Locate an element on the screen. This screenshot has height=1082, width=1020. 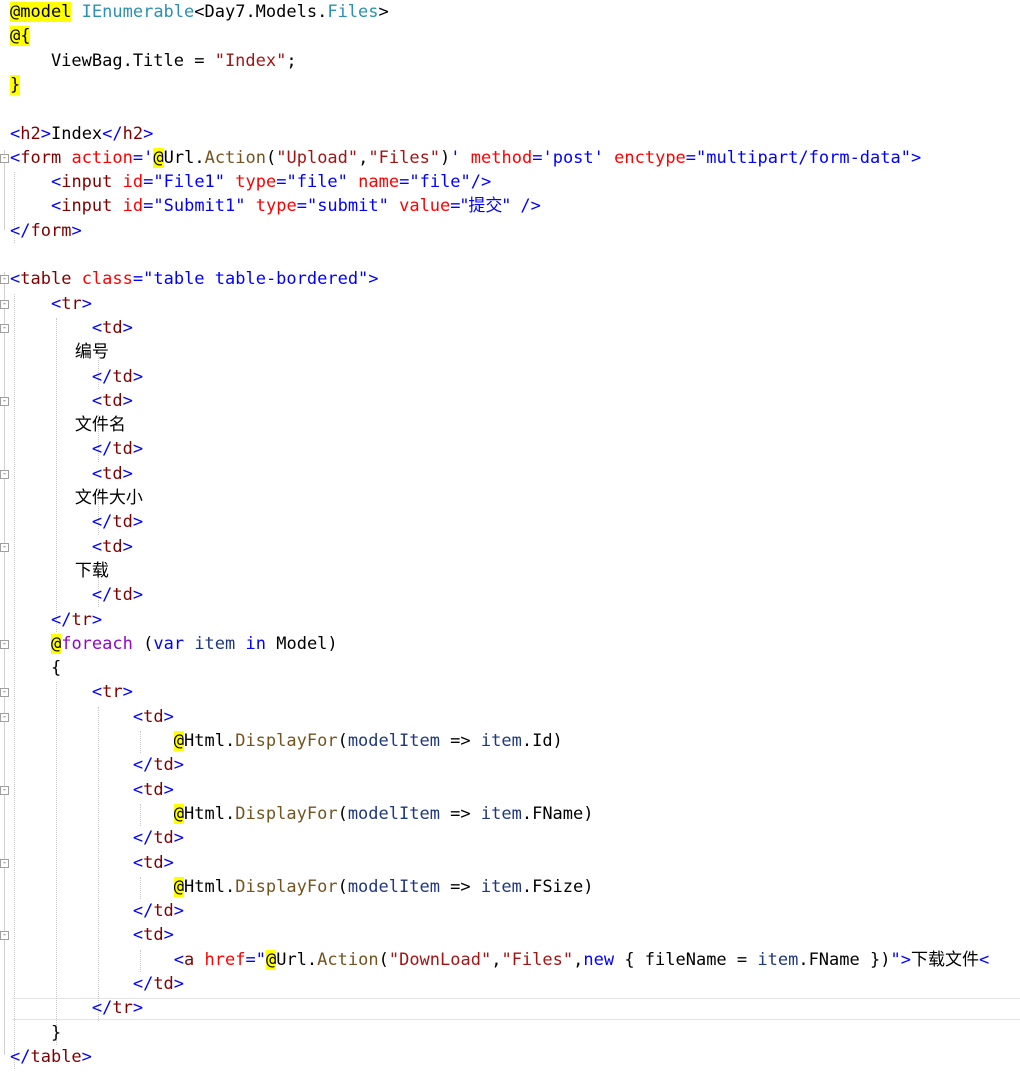
code-line: <table class="table table-bordered"> - is located at coordinates (510, 279).